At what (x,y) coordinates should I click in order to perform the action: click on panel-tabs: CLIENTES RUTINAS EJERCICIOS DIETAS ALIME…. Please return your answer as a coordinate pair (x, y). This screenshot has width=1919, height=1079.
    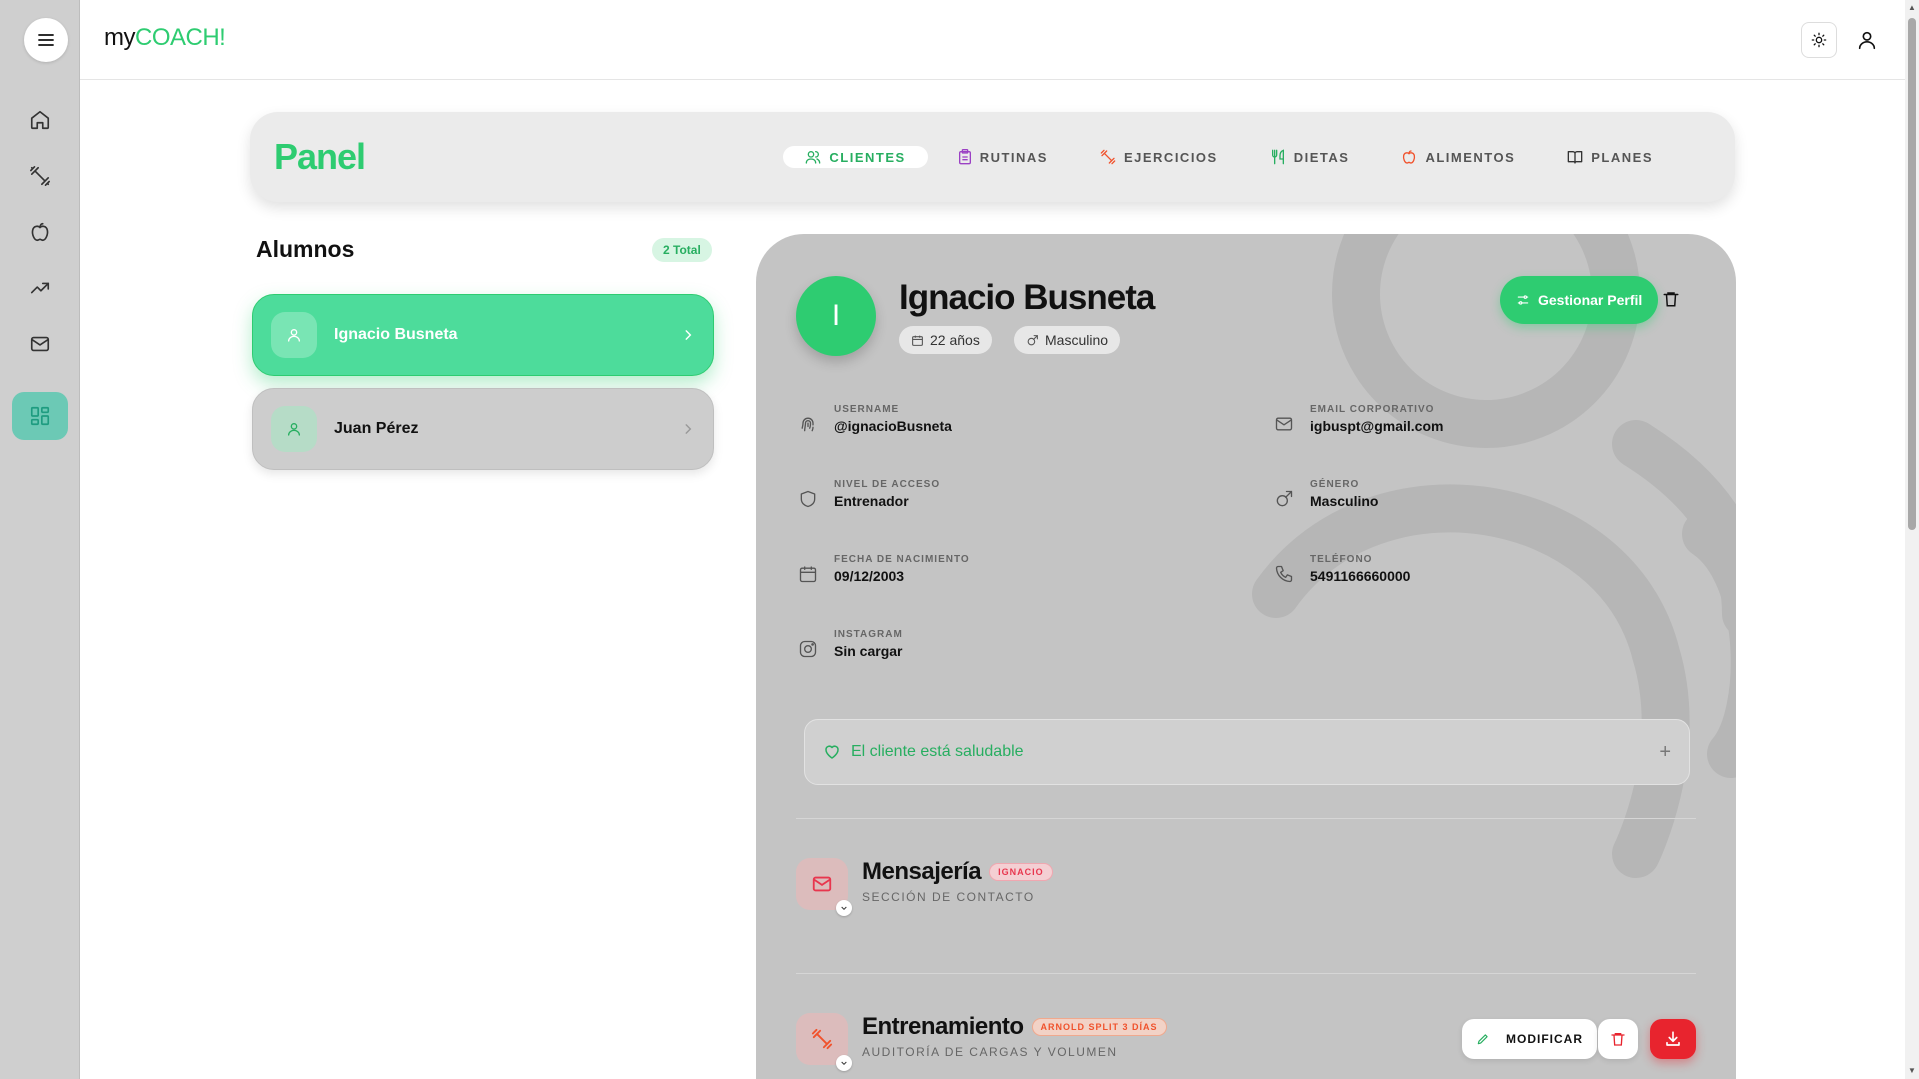
    Looking at the image, I should click on (1229, 157).